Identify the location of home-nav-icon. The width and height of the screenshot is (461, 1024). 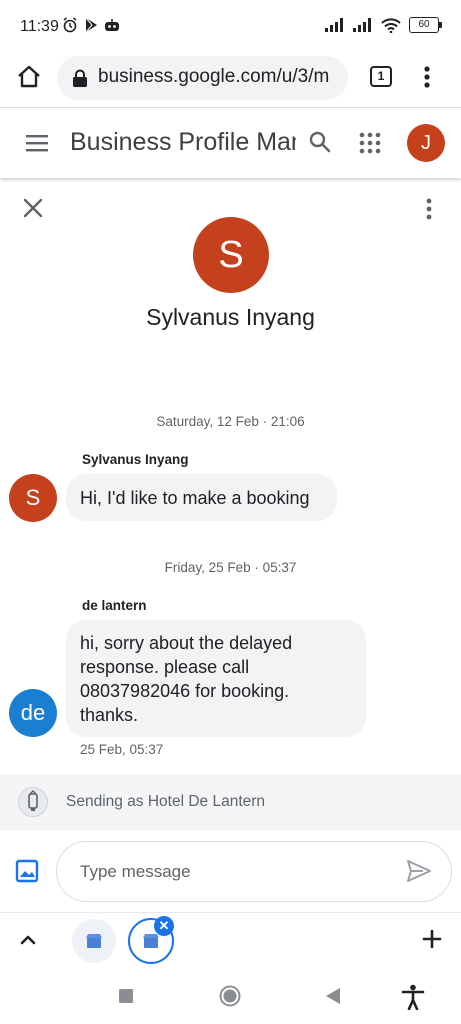
(230, 996).